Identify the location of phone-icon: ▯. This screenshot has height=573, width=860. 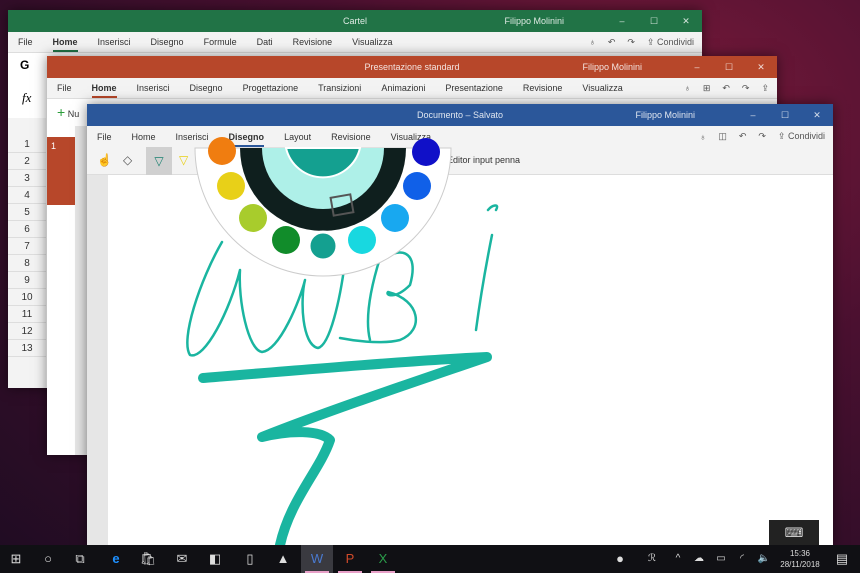
(250, 559).